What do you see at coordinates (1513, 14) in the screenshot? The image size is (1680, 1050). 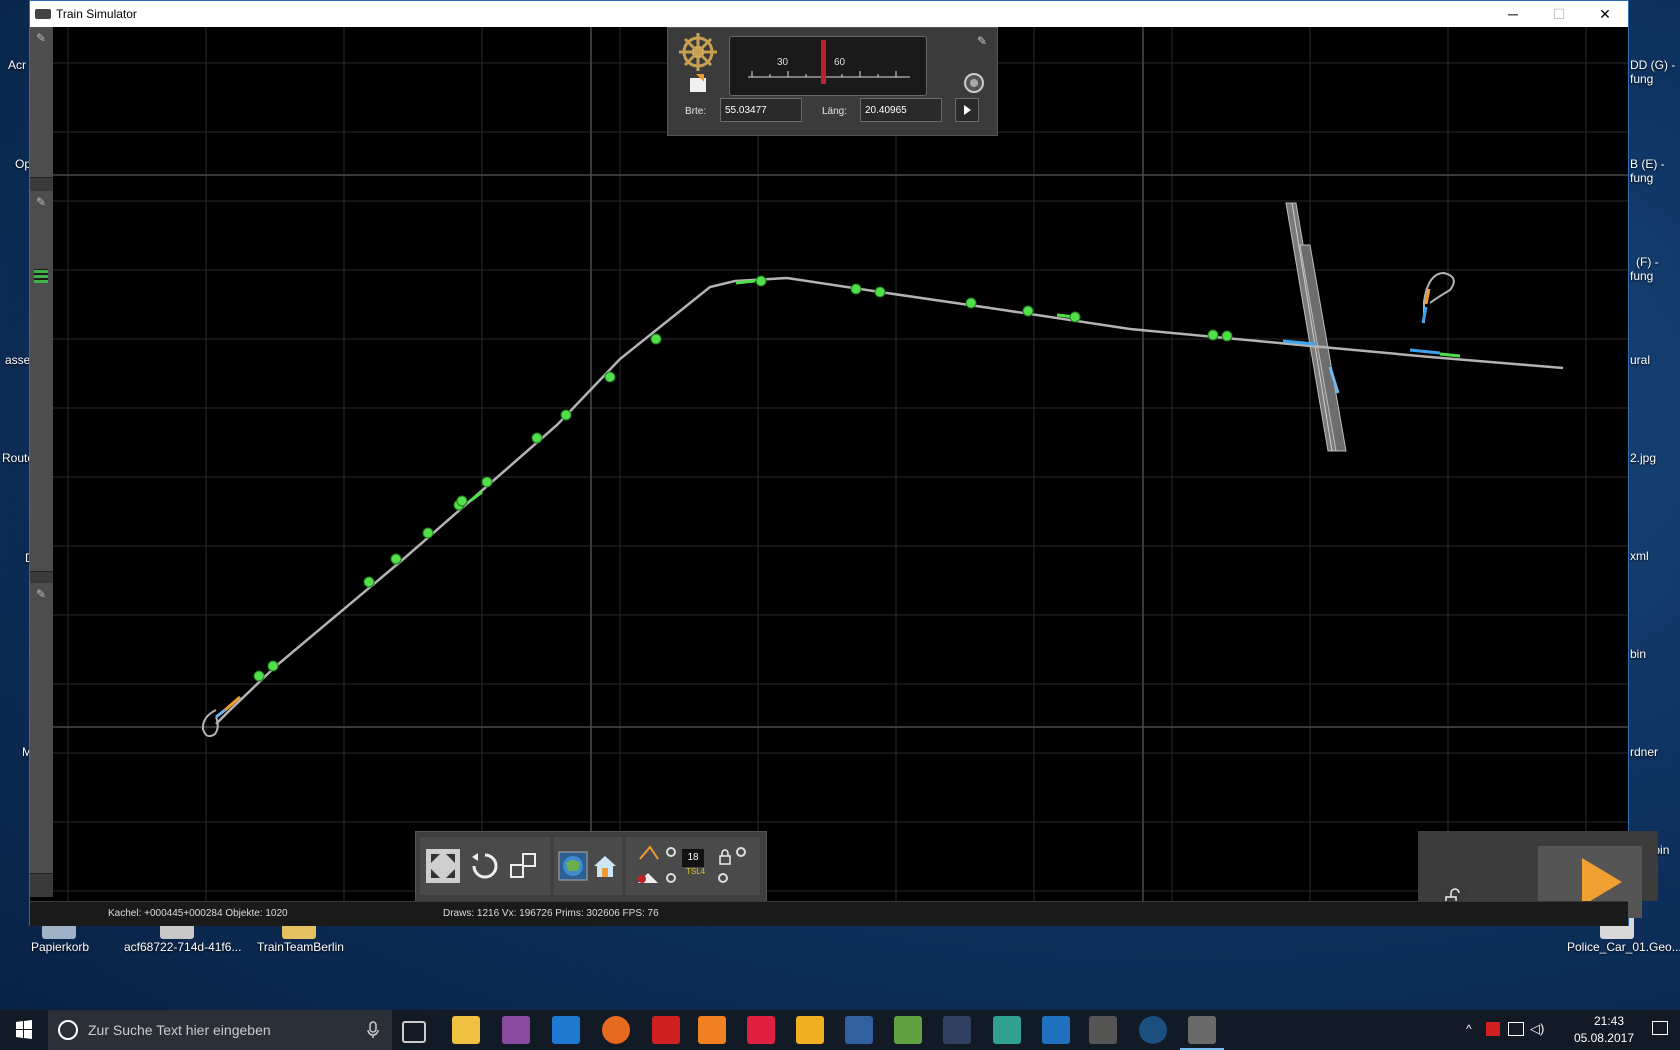 I see `minimize-button: ─` at bounding box center [1513, 14].